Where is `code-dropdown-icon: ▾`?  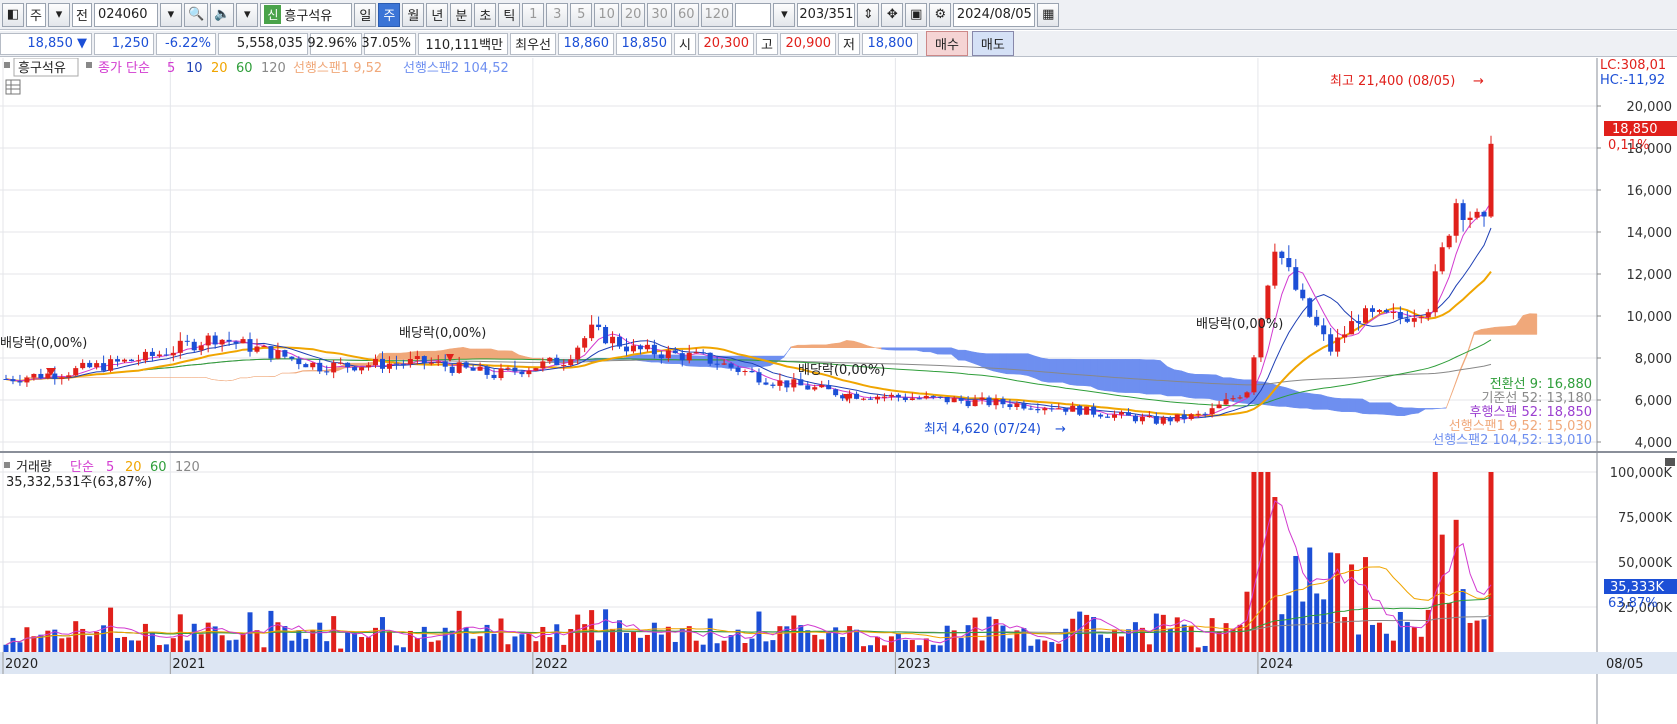
code-dropdown-icon: ▾ is located at coordinates (170, 14).